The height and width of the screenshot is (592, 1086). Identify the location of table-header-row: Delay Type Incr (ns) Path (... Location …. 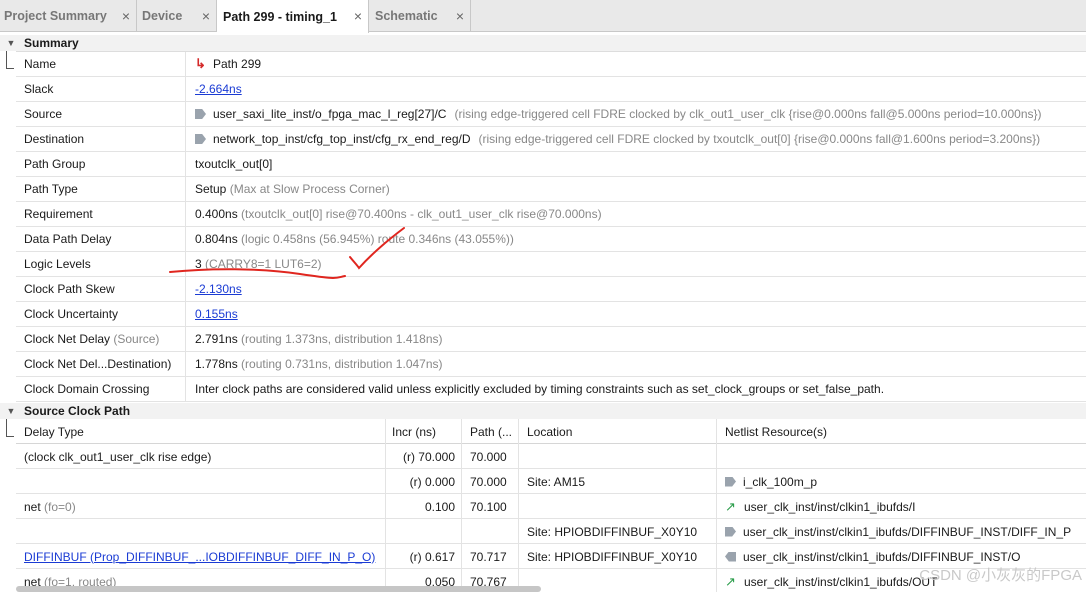
(551, 431).